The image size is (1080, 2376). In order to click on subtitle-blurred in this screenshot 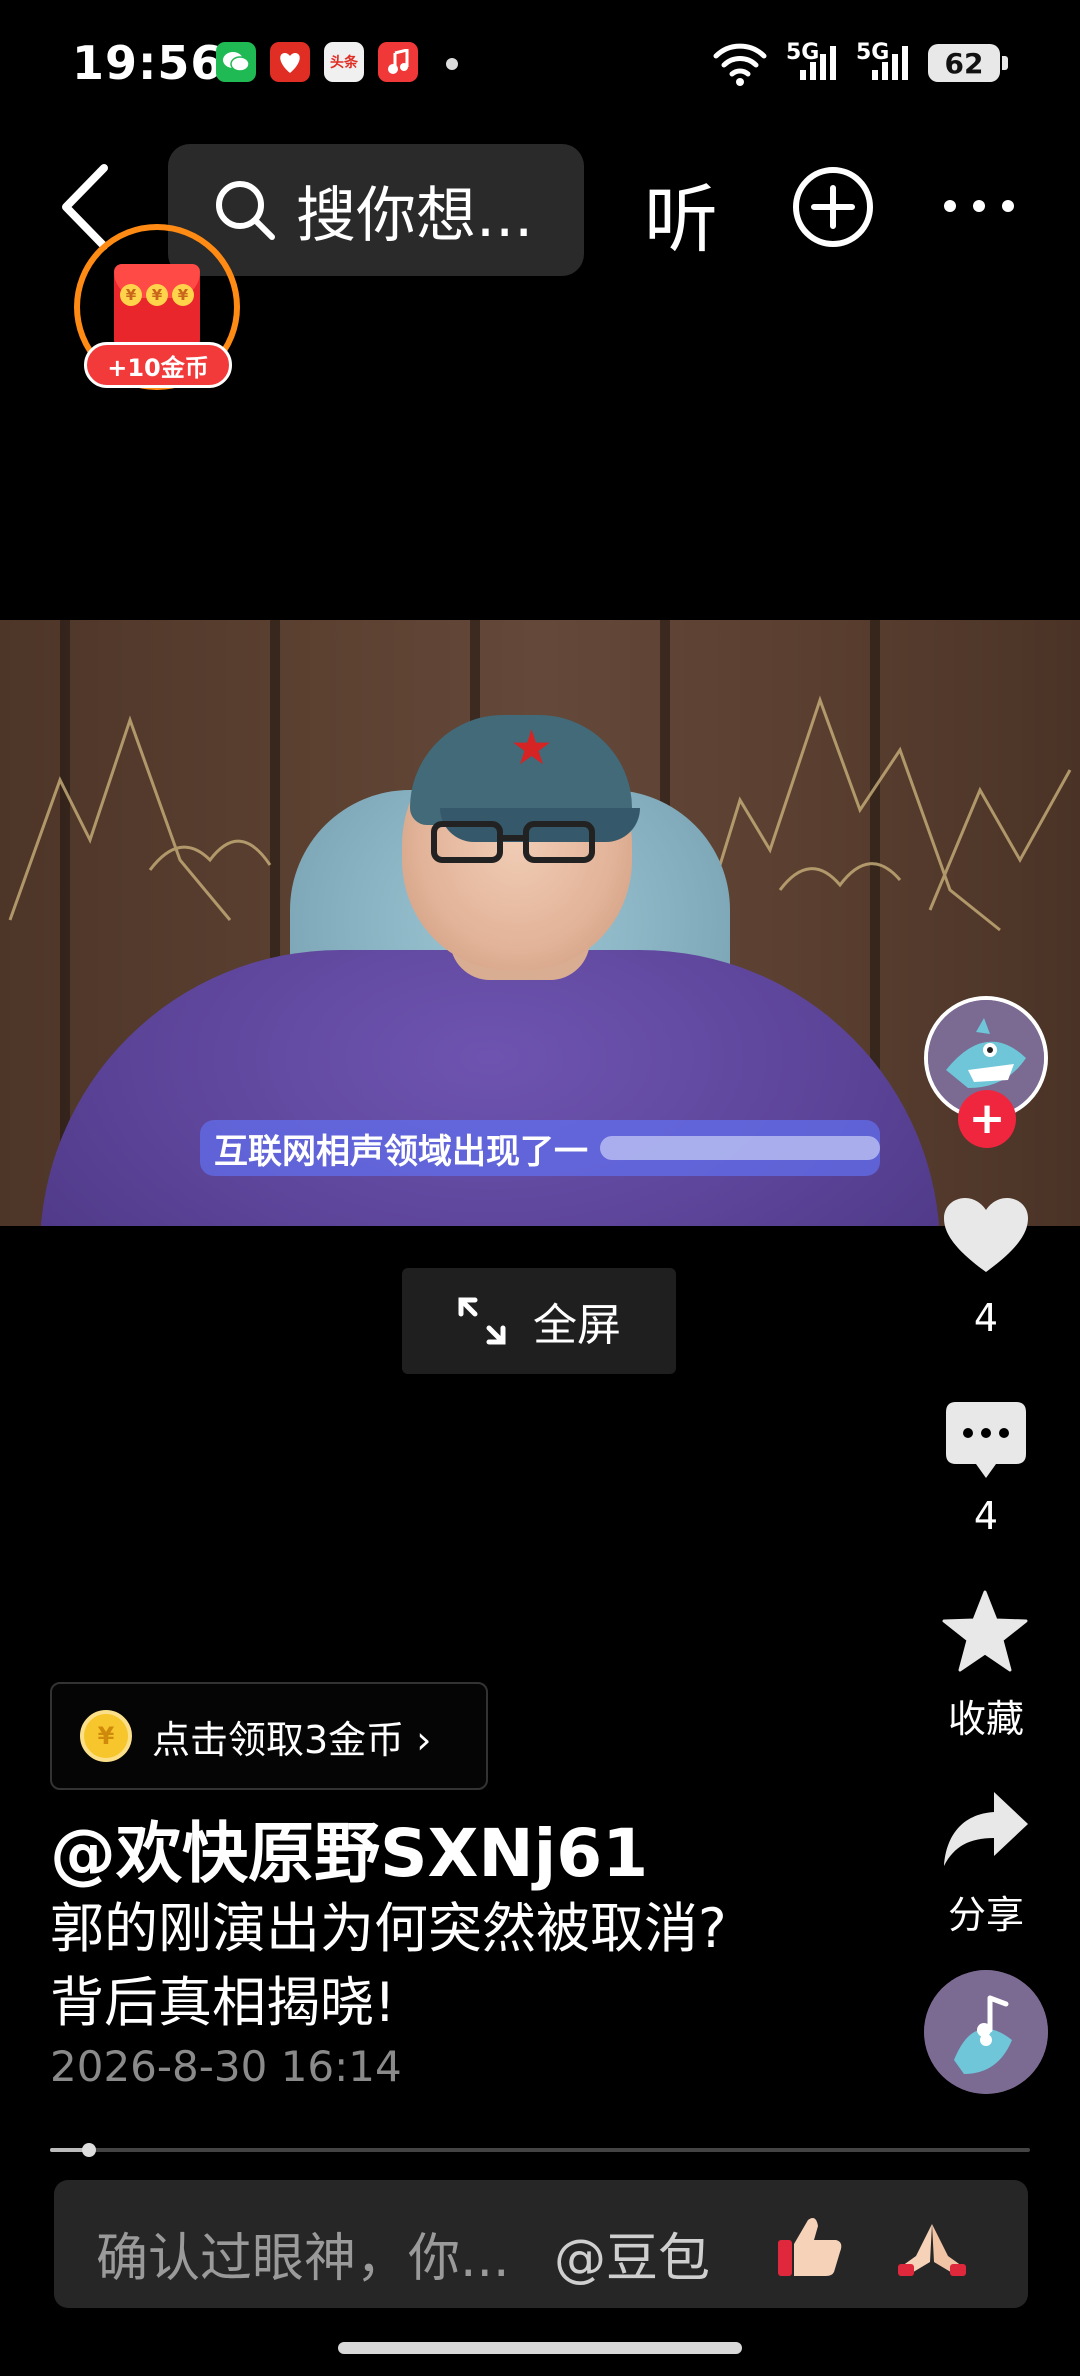, I will do `click(740, 1148)`.